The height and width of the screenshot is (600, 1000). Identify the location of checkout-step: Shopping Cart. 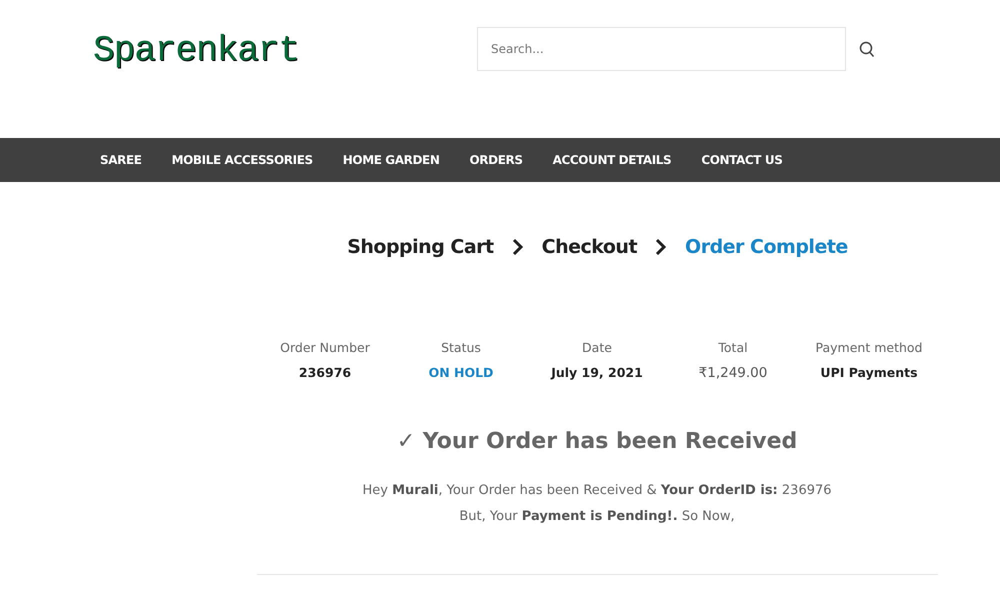
(420, 247).